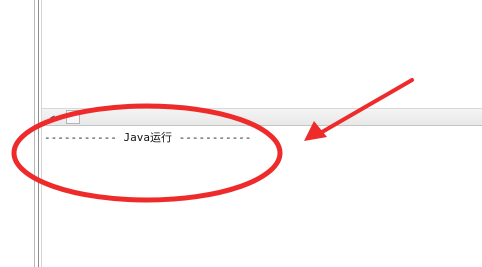 The height and width of the screenshot is (267, 482). Describe the element at coordinates (262, 117) in the screenshot. I see `output-pane-header: ◂` at that location.